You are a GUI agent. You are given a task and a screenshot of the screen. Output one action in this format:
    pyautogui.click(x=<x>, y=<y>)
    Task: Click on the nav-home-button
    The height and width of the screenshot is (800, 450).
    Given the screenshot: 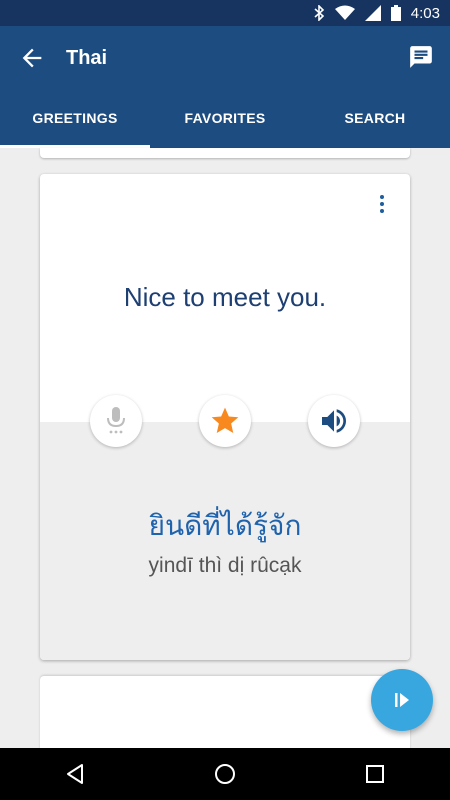 What is the action you would take?
    pyautogui.click(x=225, y=774)
    